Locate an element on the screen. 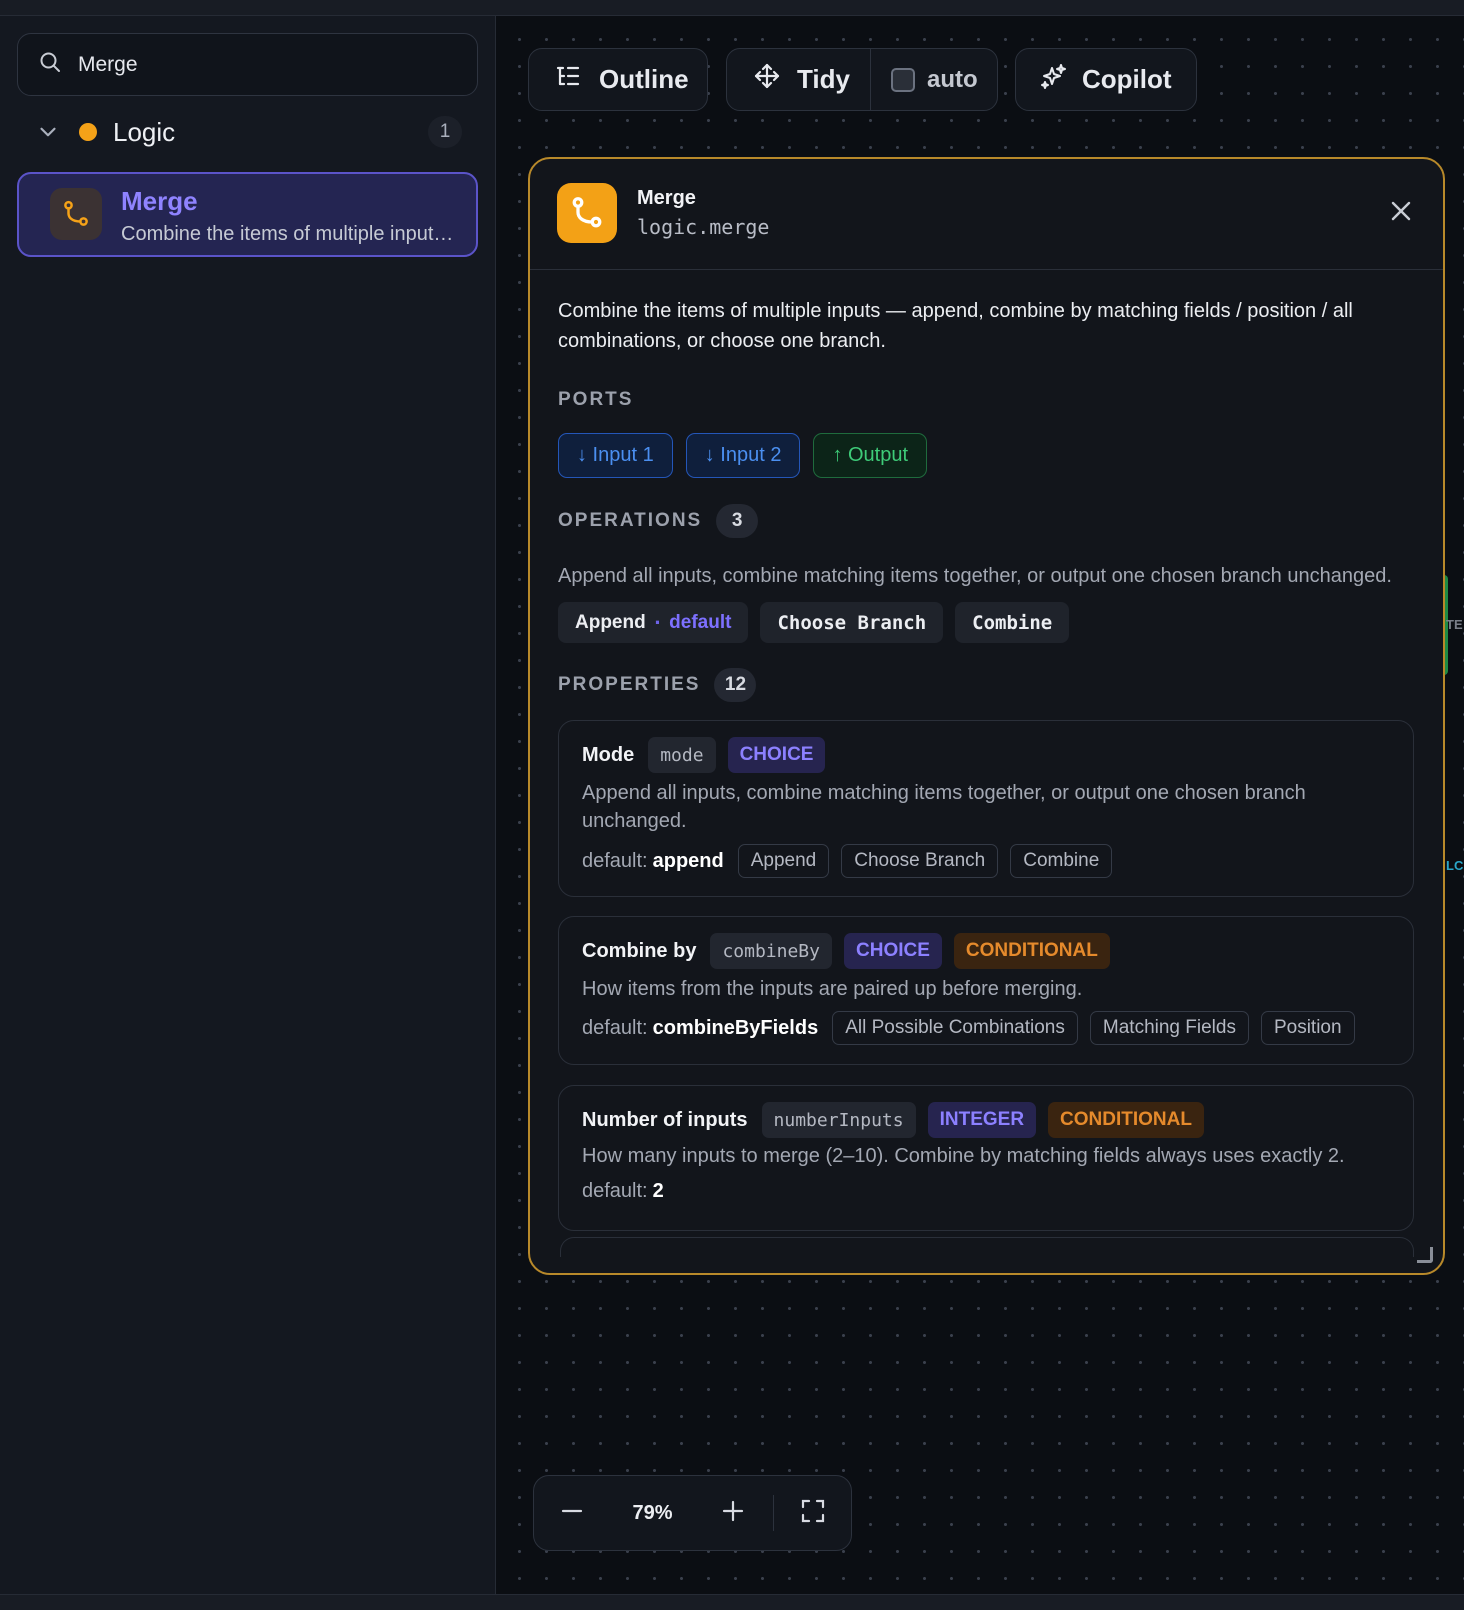  sparkles-icon is located at coordinates (1054, 79).